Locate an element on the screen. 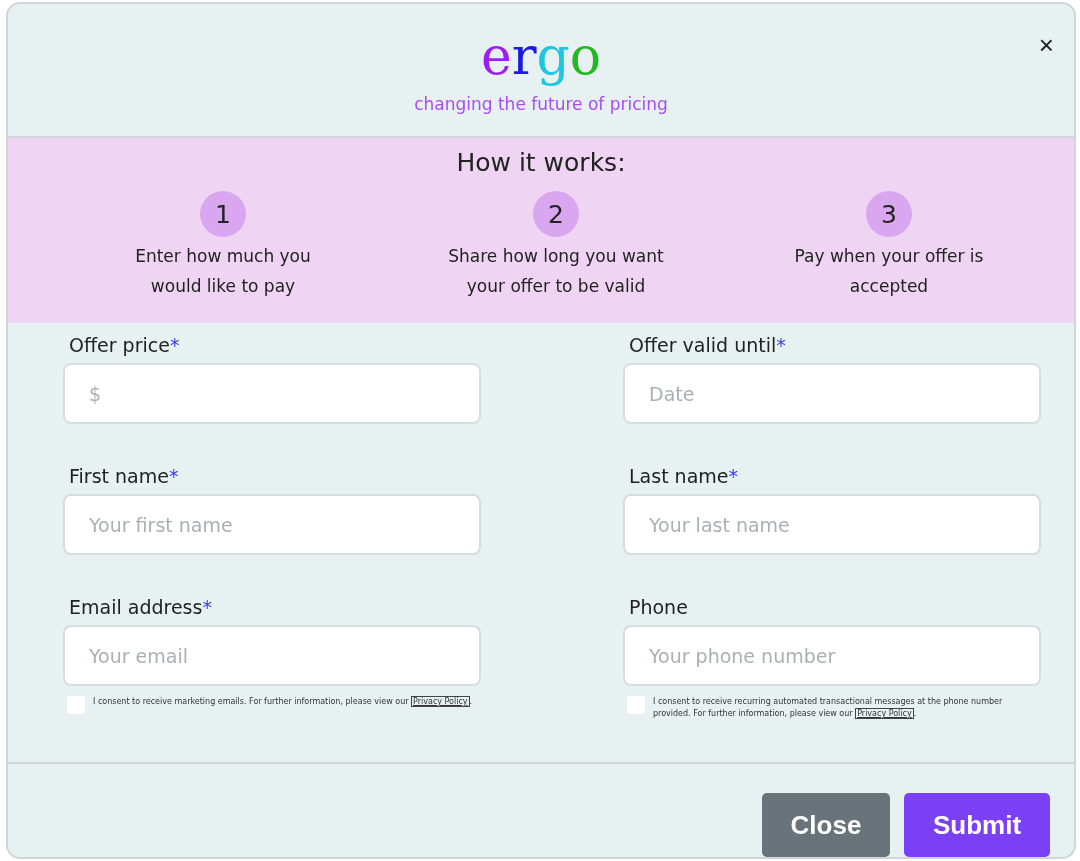  field-label: Phone is located at coordinates (658, 607).